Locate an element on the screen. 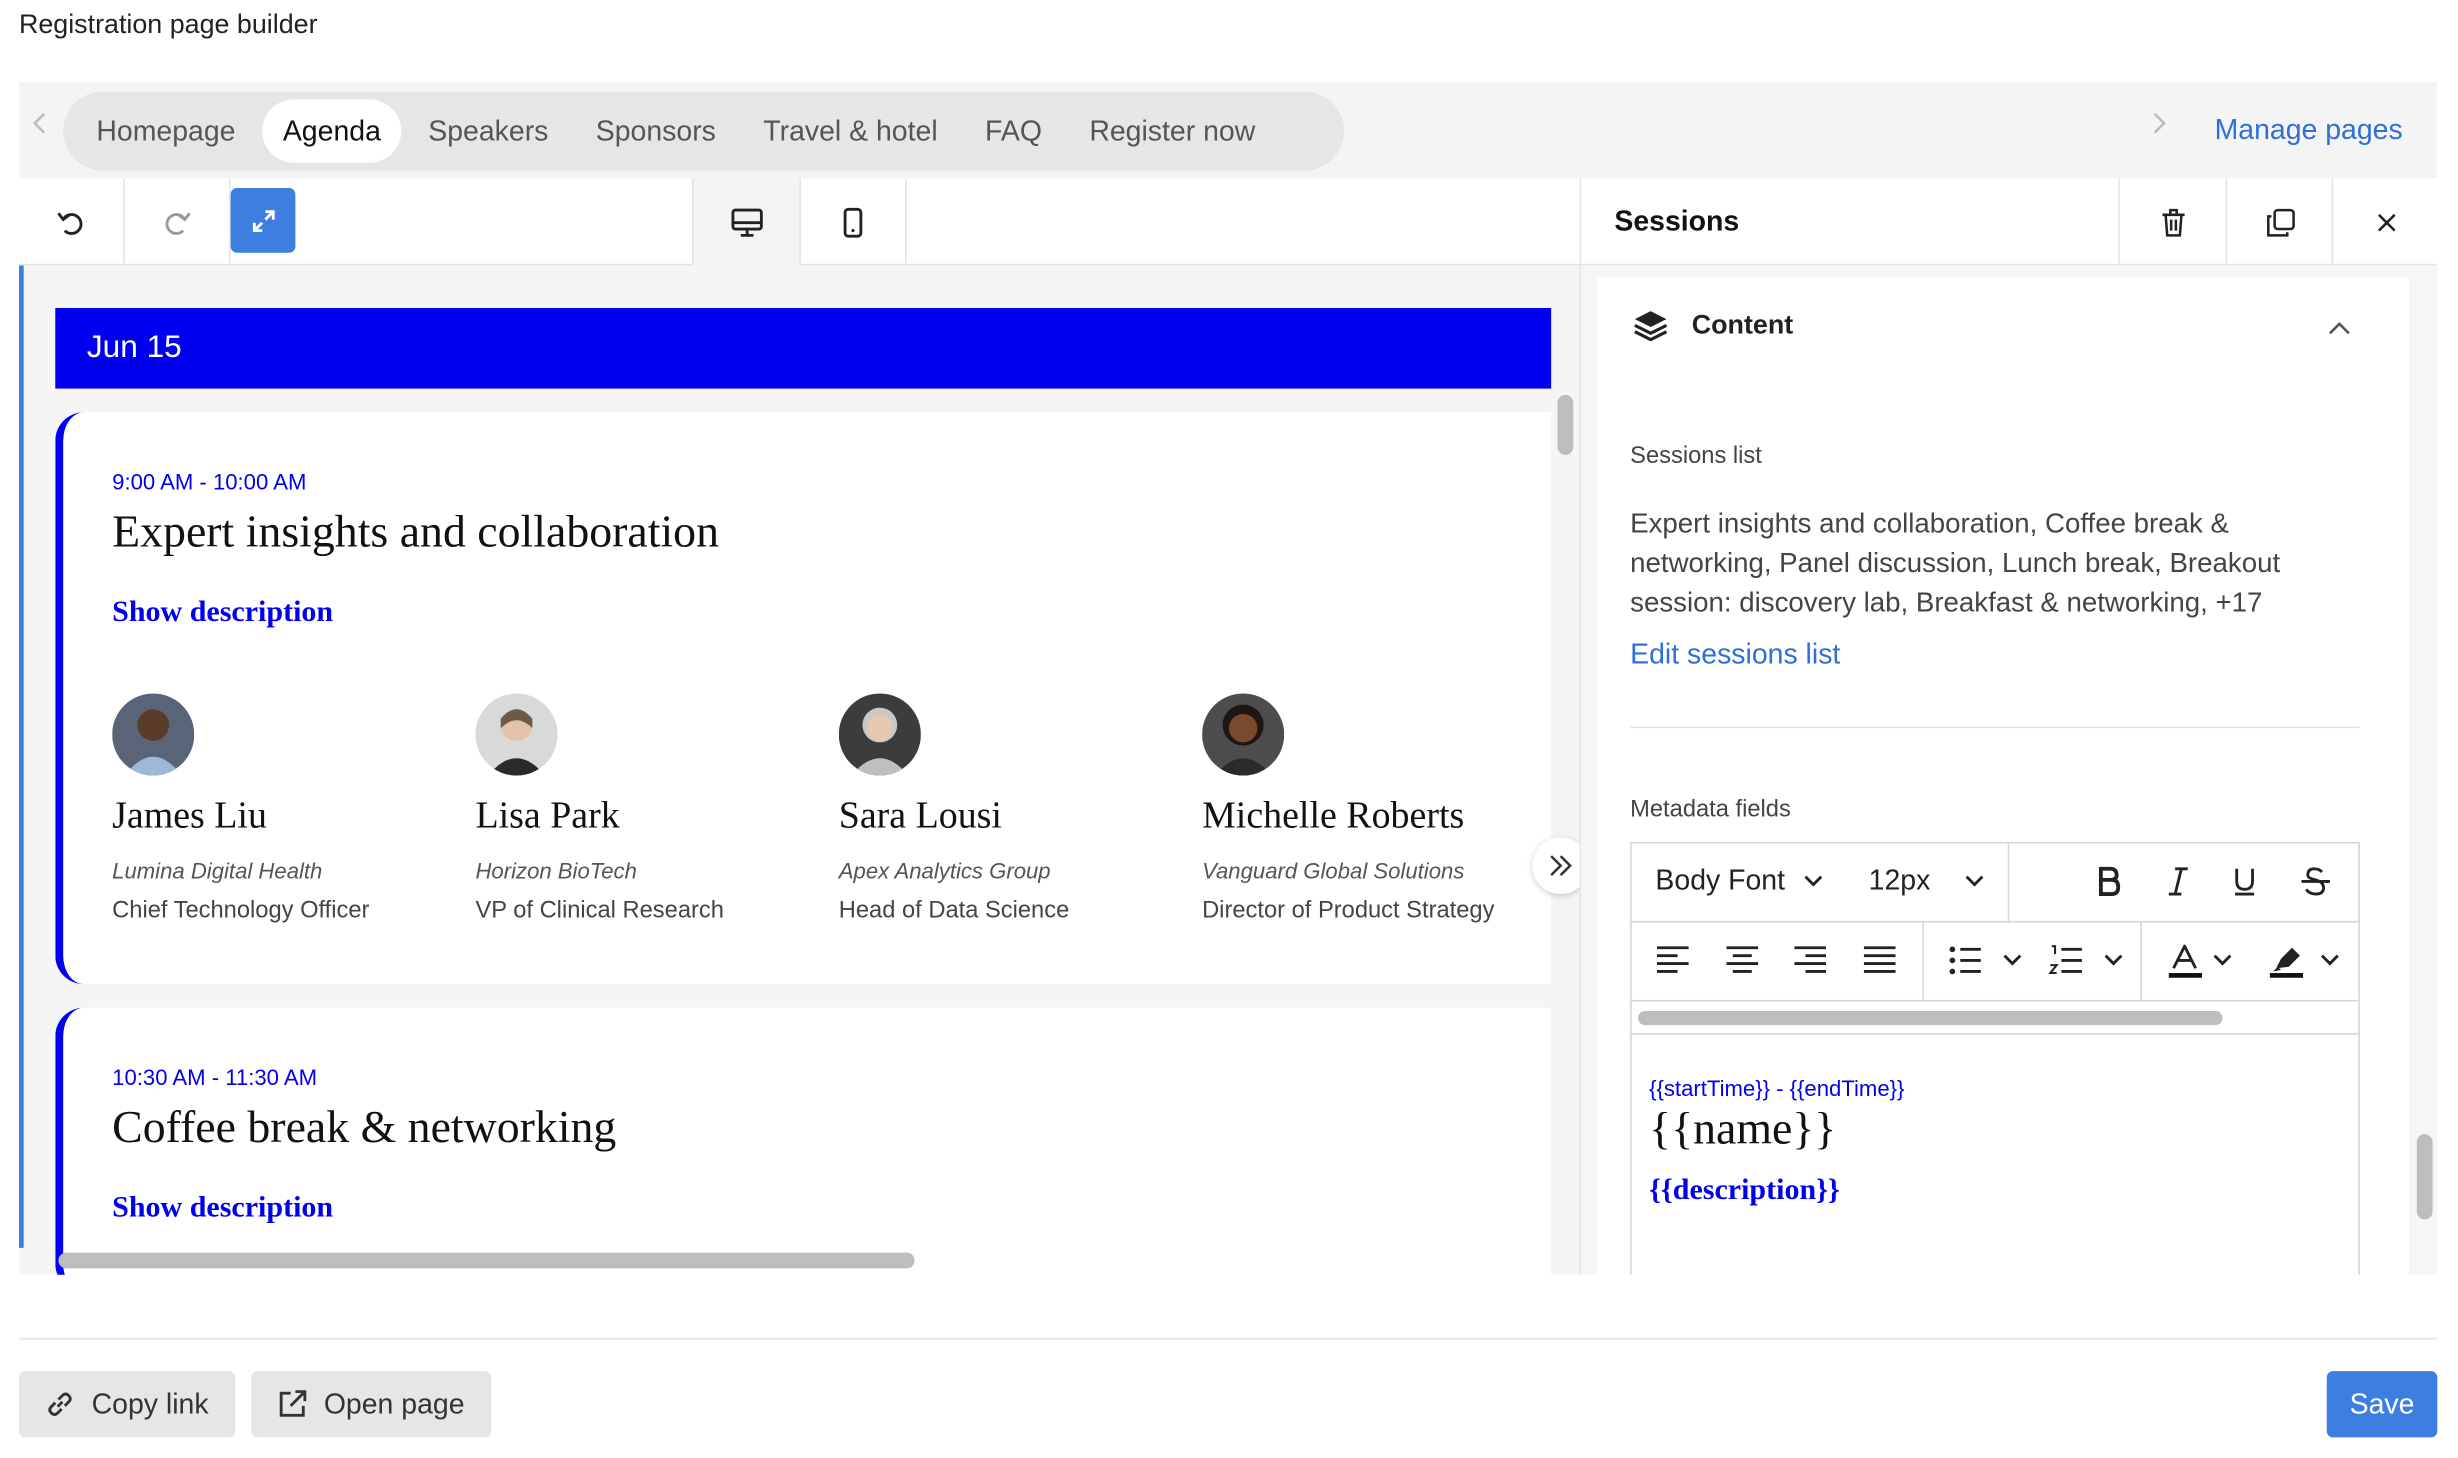 This screenshot has height=1458, width=2458. edit-sessions-list-link: Edit sessions list is located at coordinates (1735, 654).